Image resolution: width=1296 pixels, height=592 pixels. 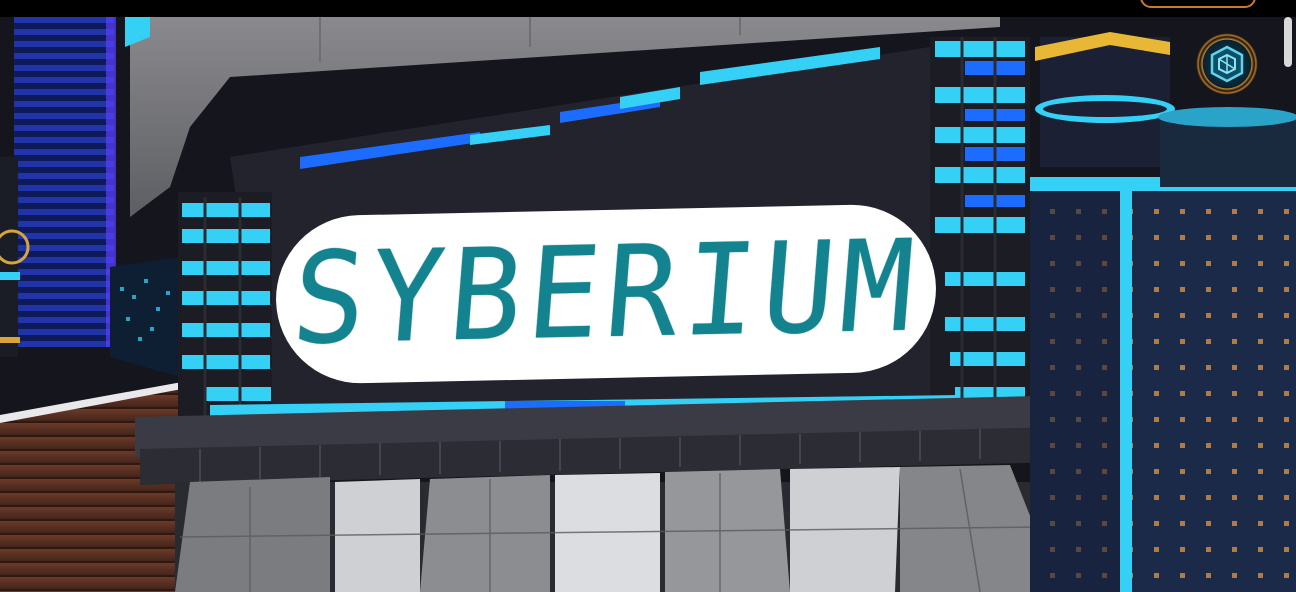 What do you see at coordinates (648, 8) in the screenshot?
I see `top-bar` at bounding box center [648, 8].